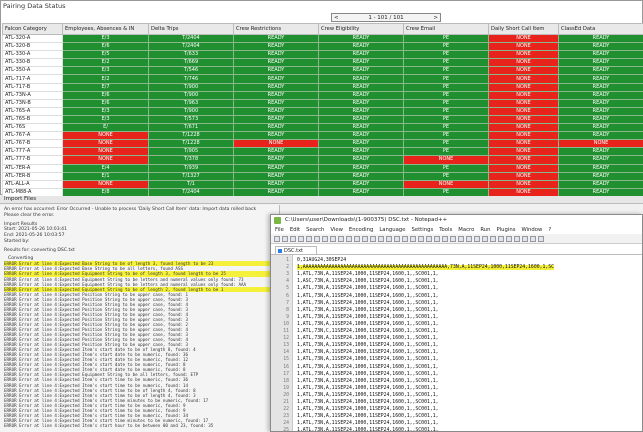  I want to click on column-header: Falcon Category, so click(32, 29).